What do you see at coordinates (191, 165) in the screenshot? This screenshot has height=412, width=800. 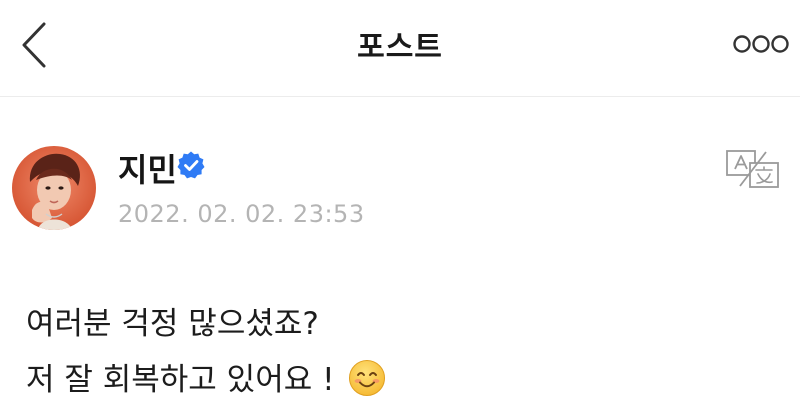 I see `verified-badge-icon` at bounding box center [191, 165].